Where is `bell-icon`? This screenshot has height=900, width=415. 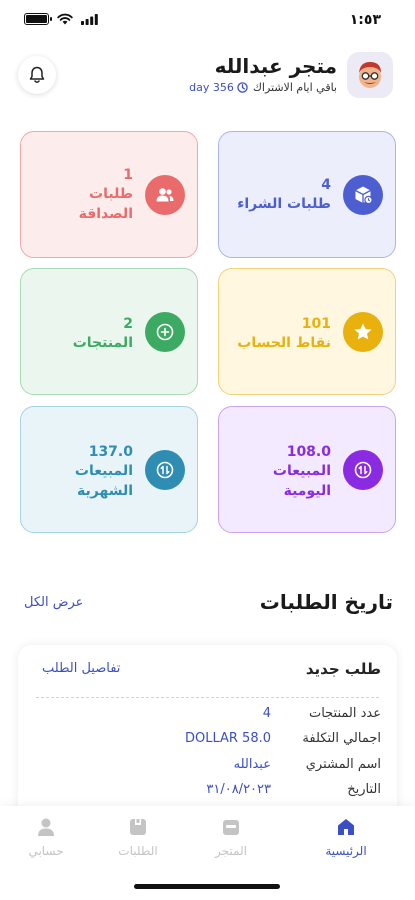 bell-icon is located at coordinates (37, 74).